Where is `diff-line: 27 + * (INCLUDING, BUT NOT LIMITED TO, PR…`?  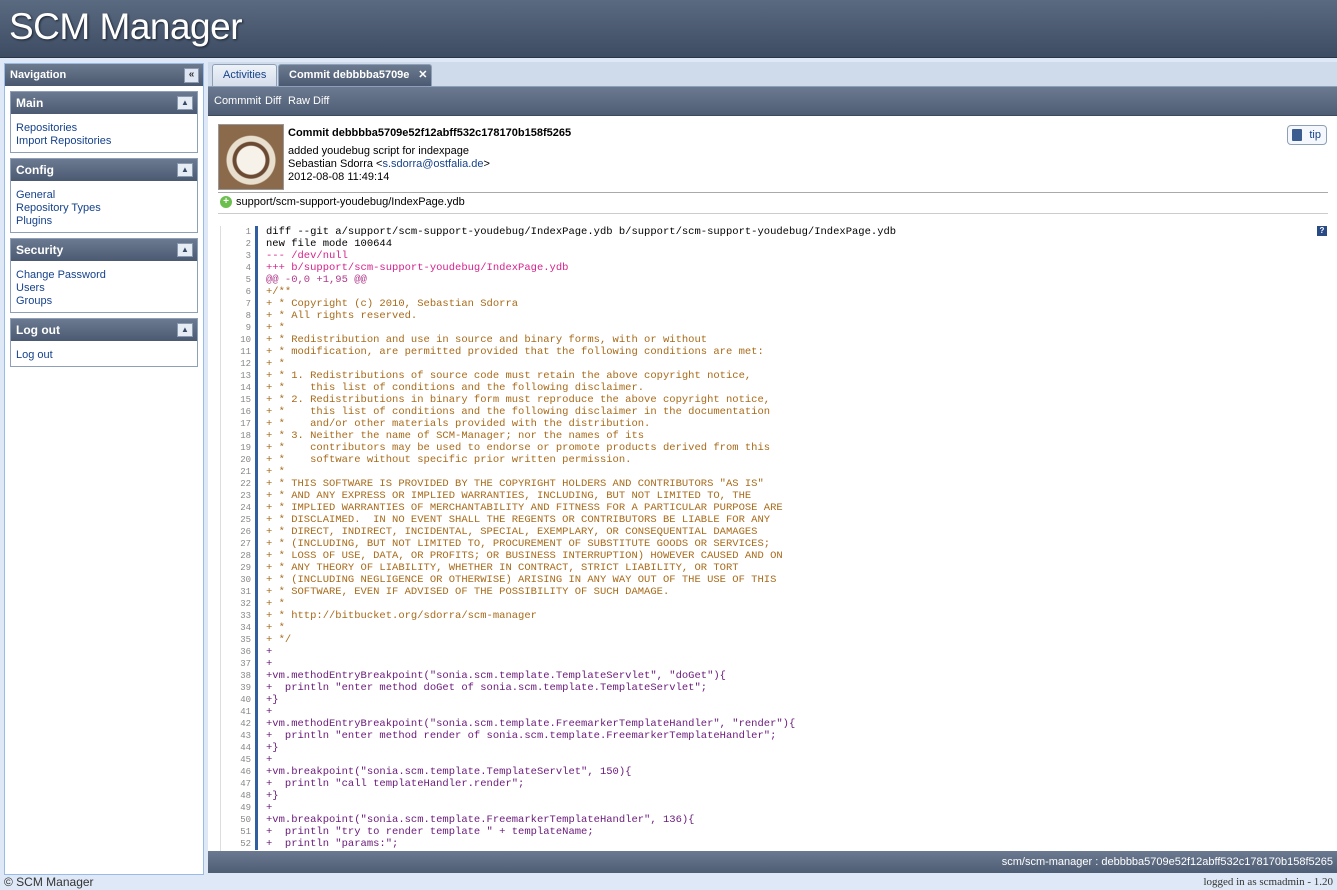
diff-line: 27 + * (INCLUDING, BUT NOT LIMITED TO, PR… is located at coordinates (558, 544).